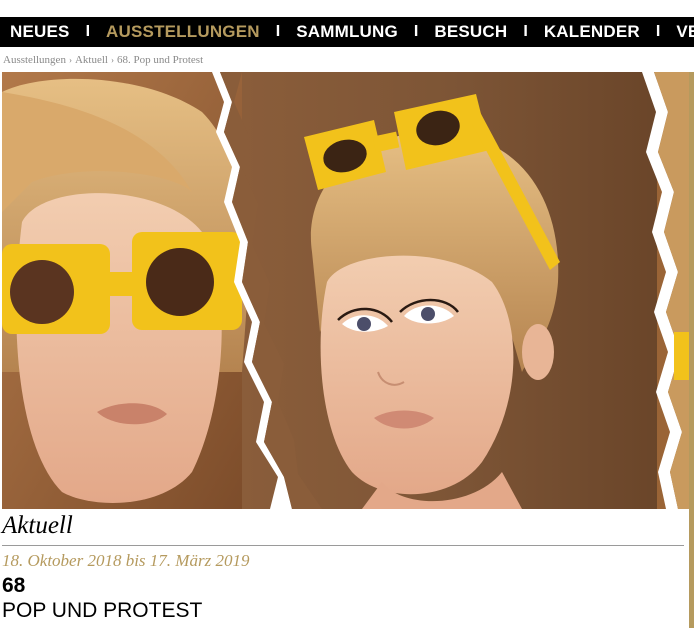 This screenshot has width=694, height=628. I want to click on nav-item-neues: NEUES, so click(40, 32).